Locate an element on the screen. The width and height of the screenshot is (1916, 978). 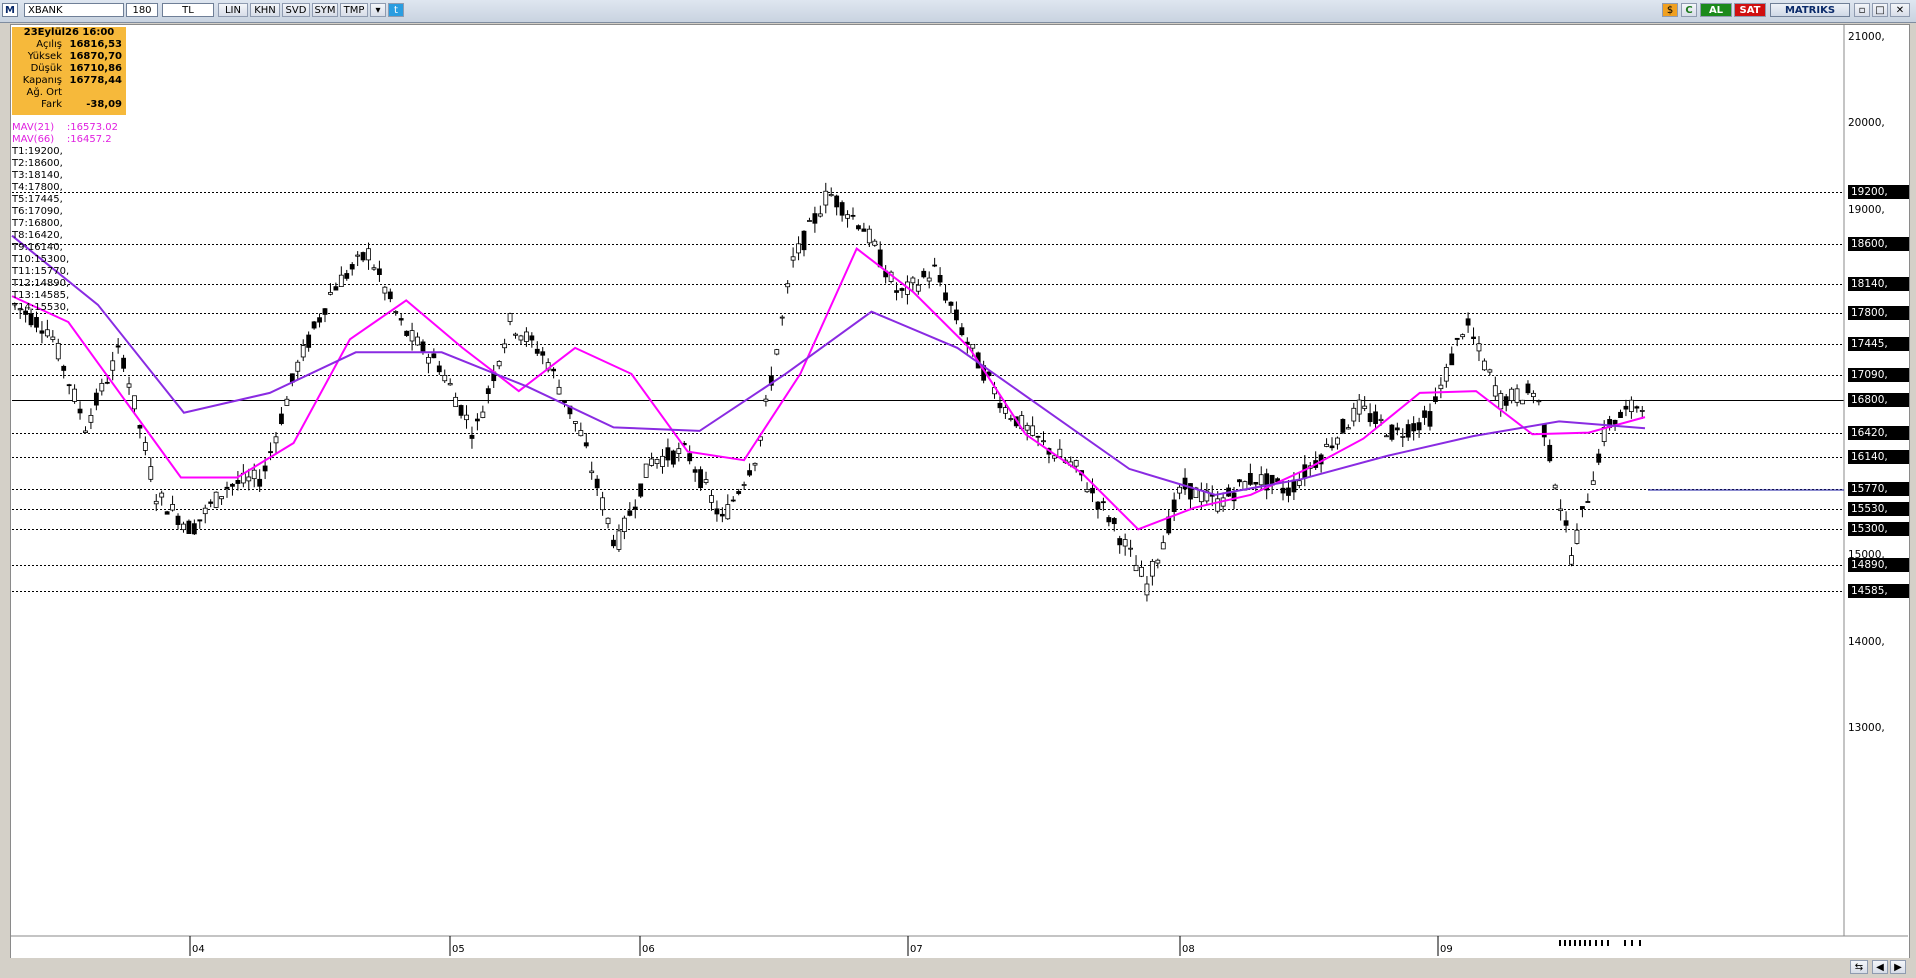
level-line-label: T1:19200, is located at coordinates (37, 151).